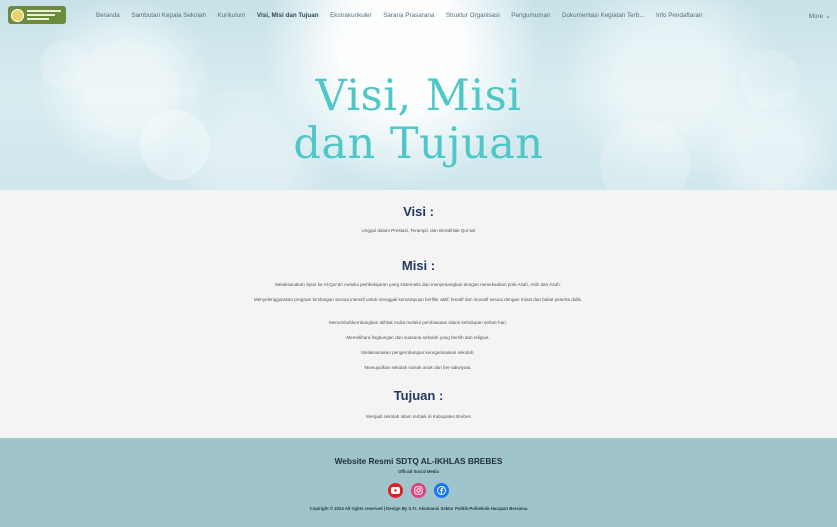 The width and height of the screenshot is (837, 527). Describe the element at coordinates (530, 15) in the screenshot. I see `nav-item-pengumuman: Pengumuman` at that location.